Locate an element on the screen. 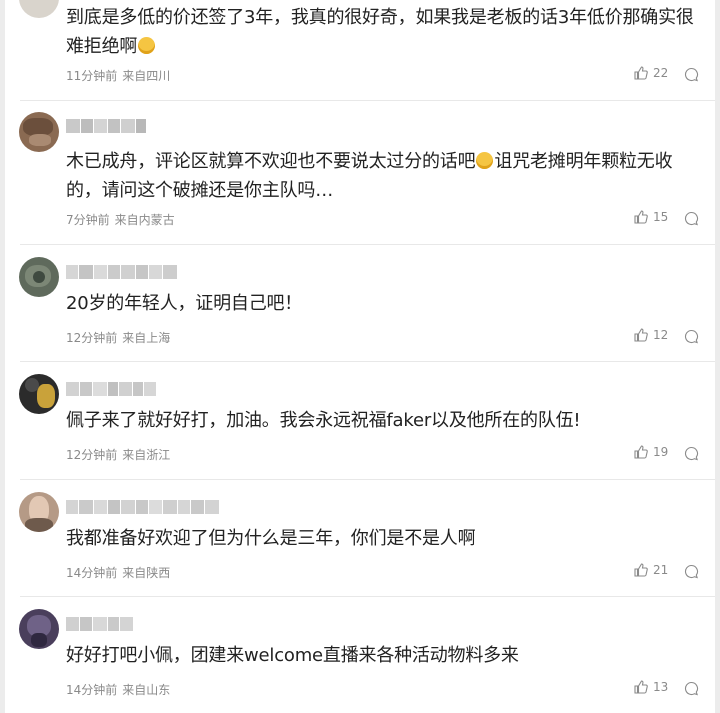 The image size is (720, 713). comment-location: 来自上海 is located at coordinates (146, 338).